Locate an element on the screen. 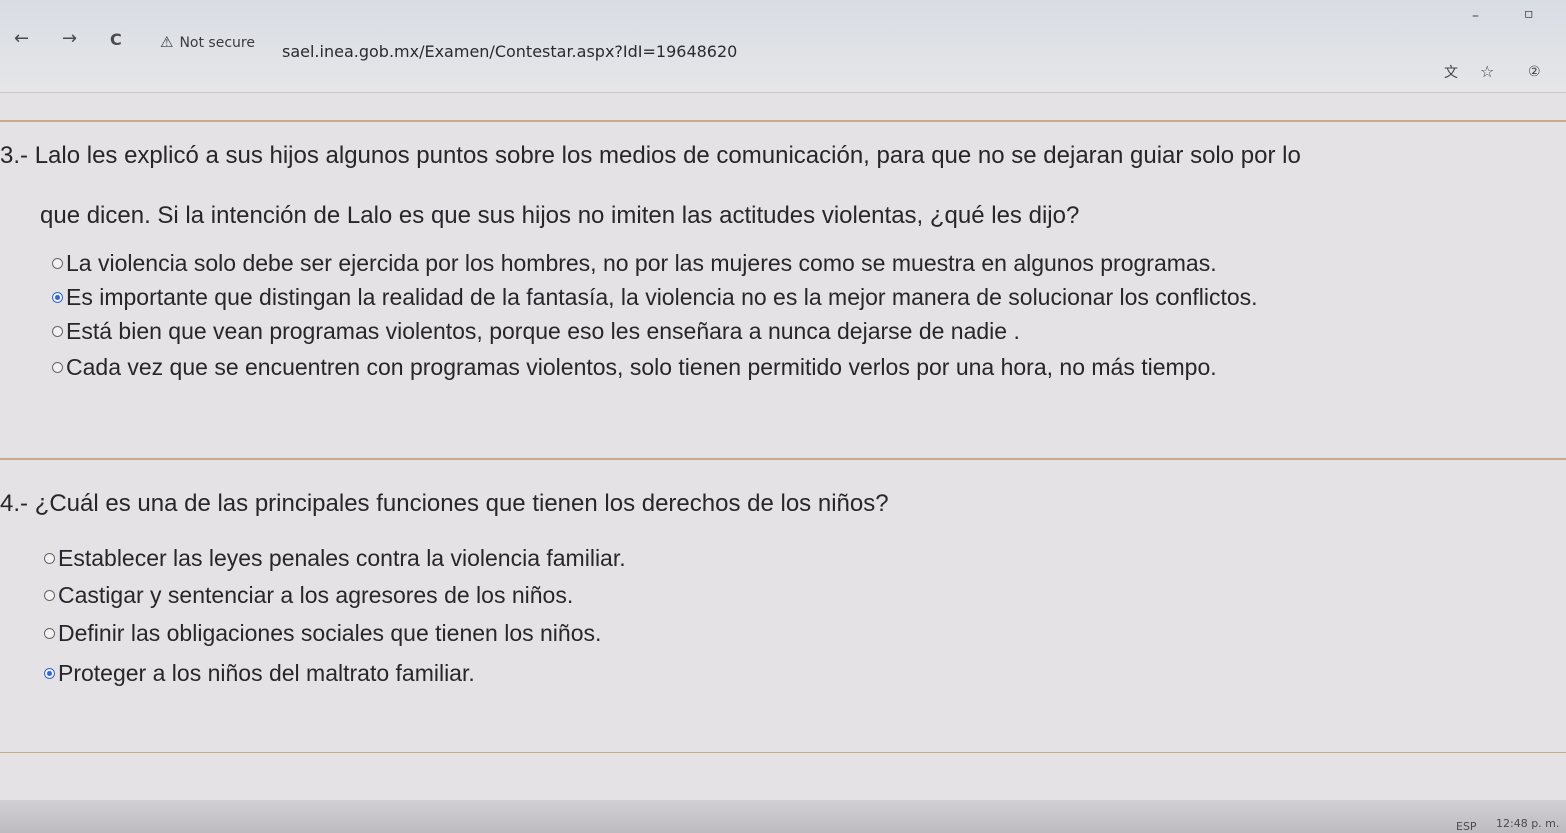 This screenshot has width=1566, height=833. forward-icon: → is located at coordinates (69, 38).